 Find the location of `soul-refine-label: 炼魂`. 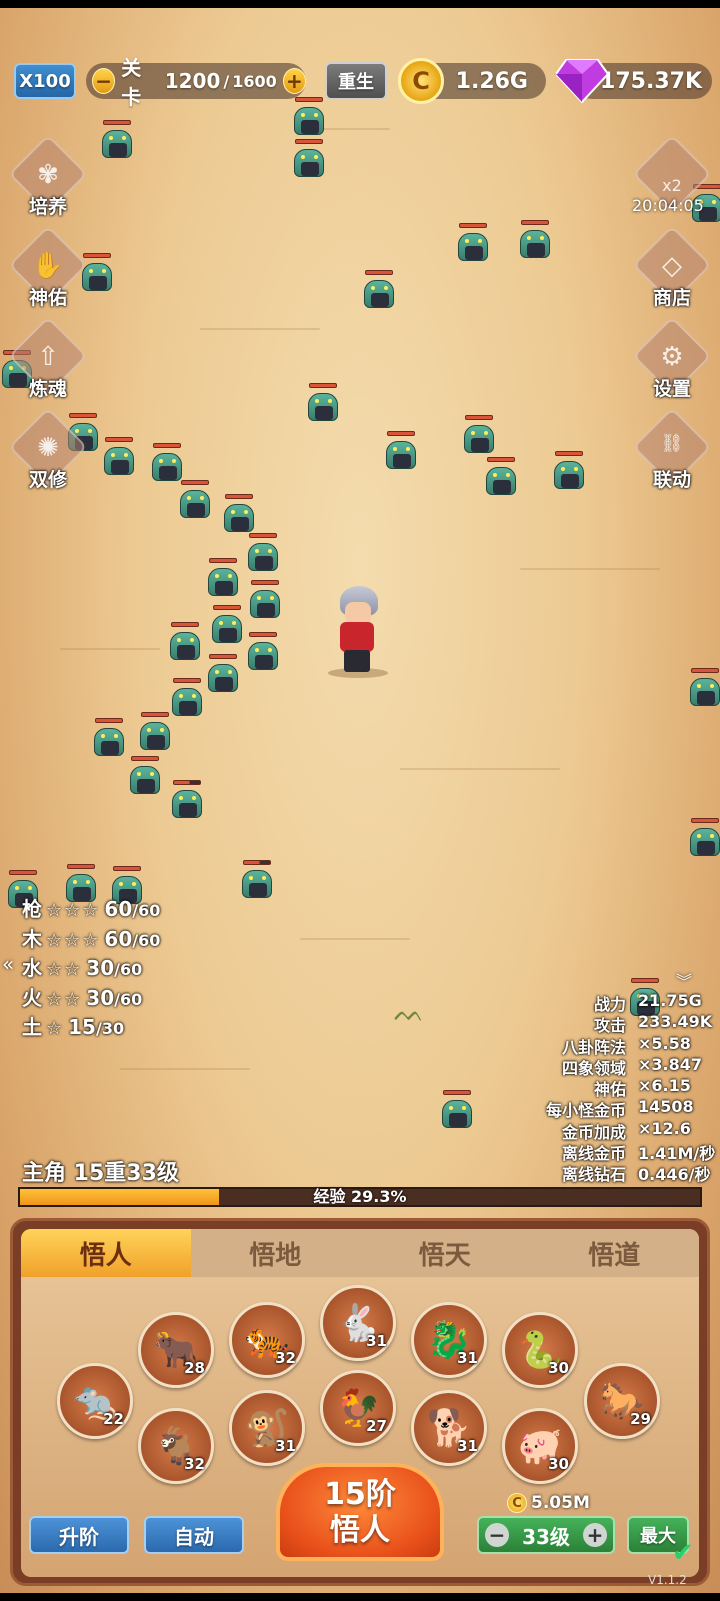

soul-refine-label: 炼魂 is located at coordinates (47, 389).